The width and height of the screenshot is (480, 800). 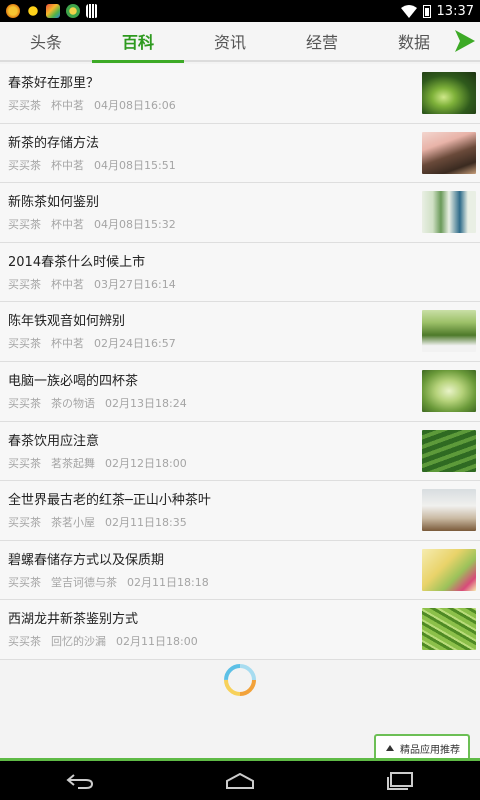 What do you see at coordinates (102, 522) in the screenshot?
I see `article-meta: 买买茶 茶茗小屋 02月11日18:35` at bounding box center [102, 522].